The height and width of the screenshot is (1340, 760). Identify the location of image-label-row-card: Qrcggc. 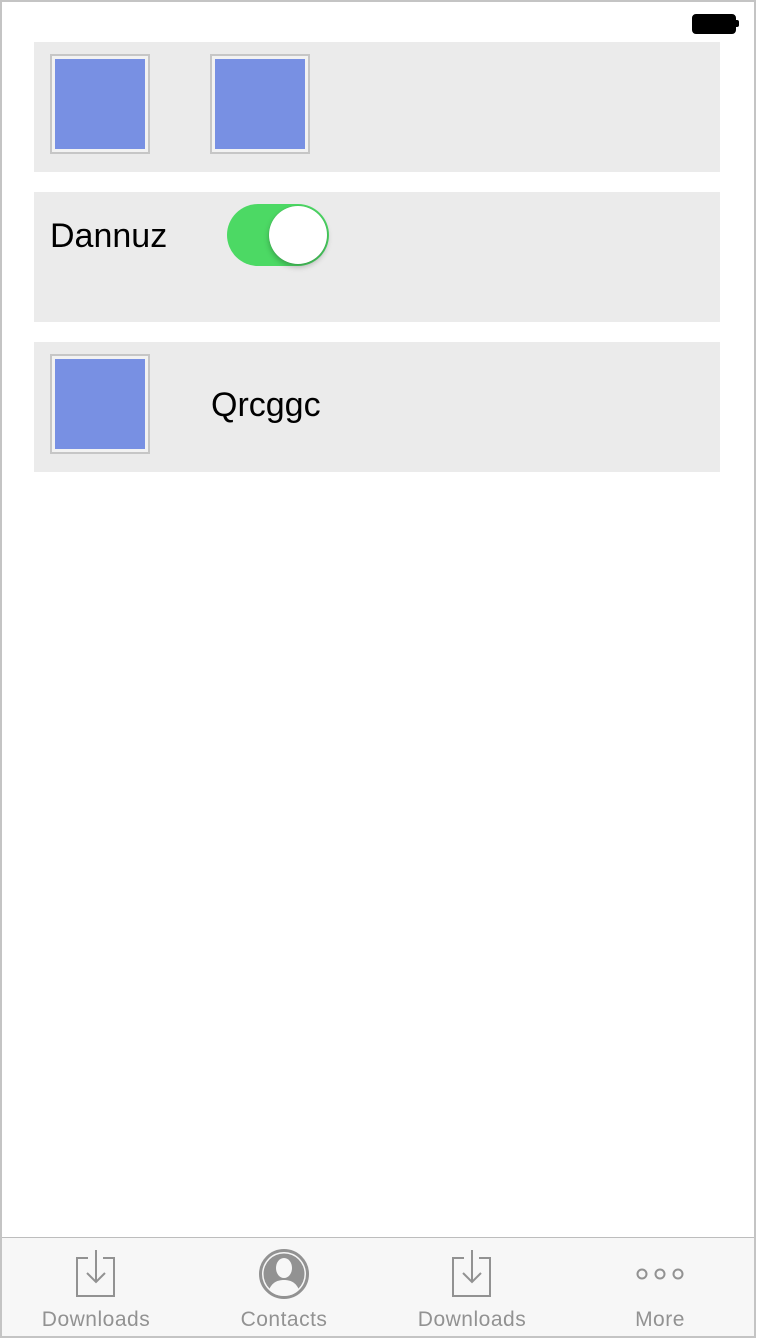
(377, 407).